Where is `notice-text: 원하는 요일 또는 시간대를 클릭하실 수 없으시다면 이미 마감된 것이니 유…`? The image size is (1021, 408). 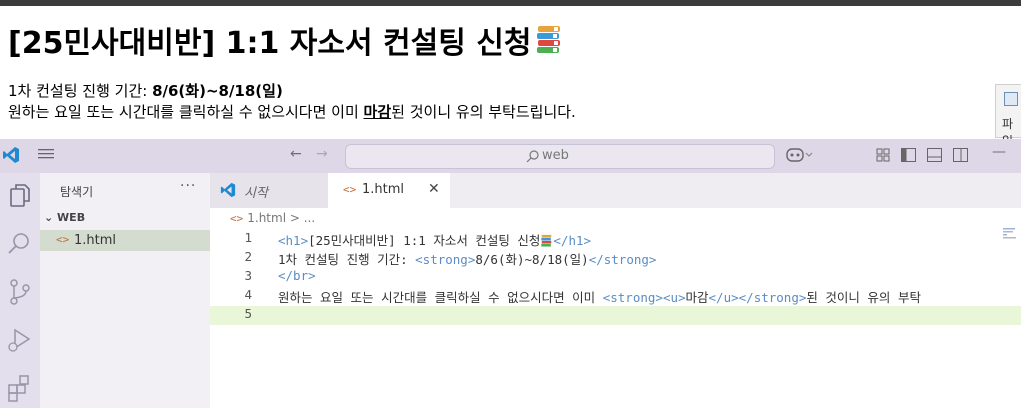 notice-text: 원하는 요일 또는 시간대를 클릭하실 수 없으시다면 이미 마감된 것이니 유… is located at coordinates (292, 111).